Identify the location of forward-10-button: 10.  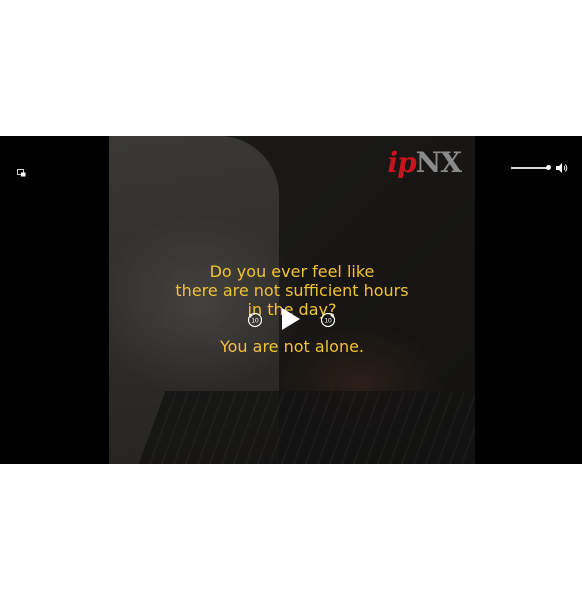
(328, 320).